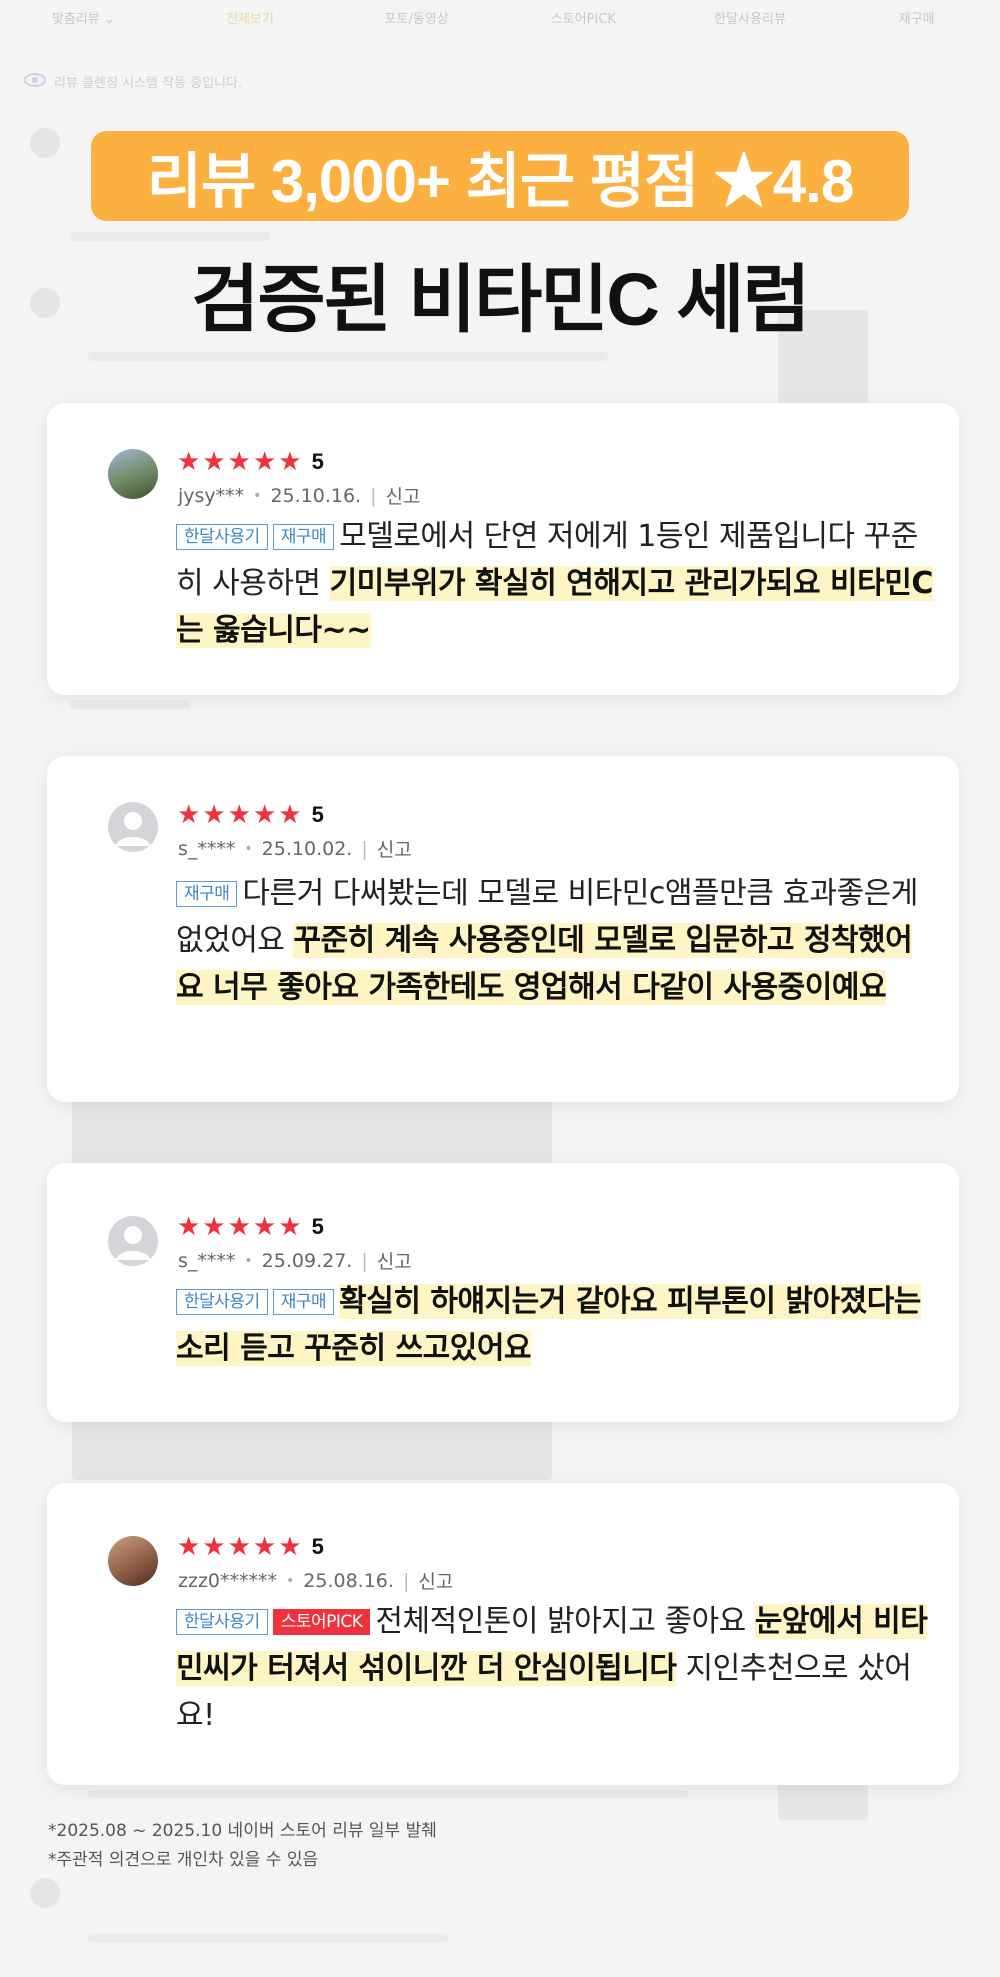 The image size is (1000, 1977). I want to click on footnote-disclaimer: *주관적 의견으로 개인차 있을 수 있음, so click(183, 1860).